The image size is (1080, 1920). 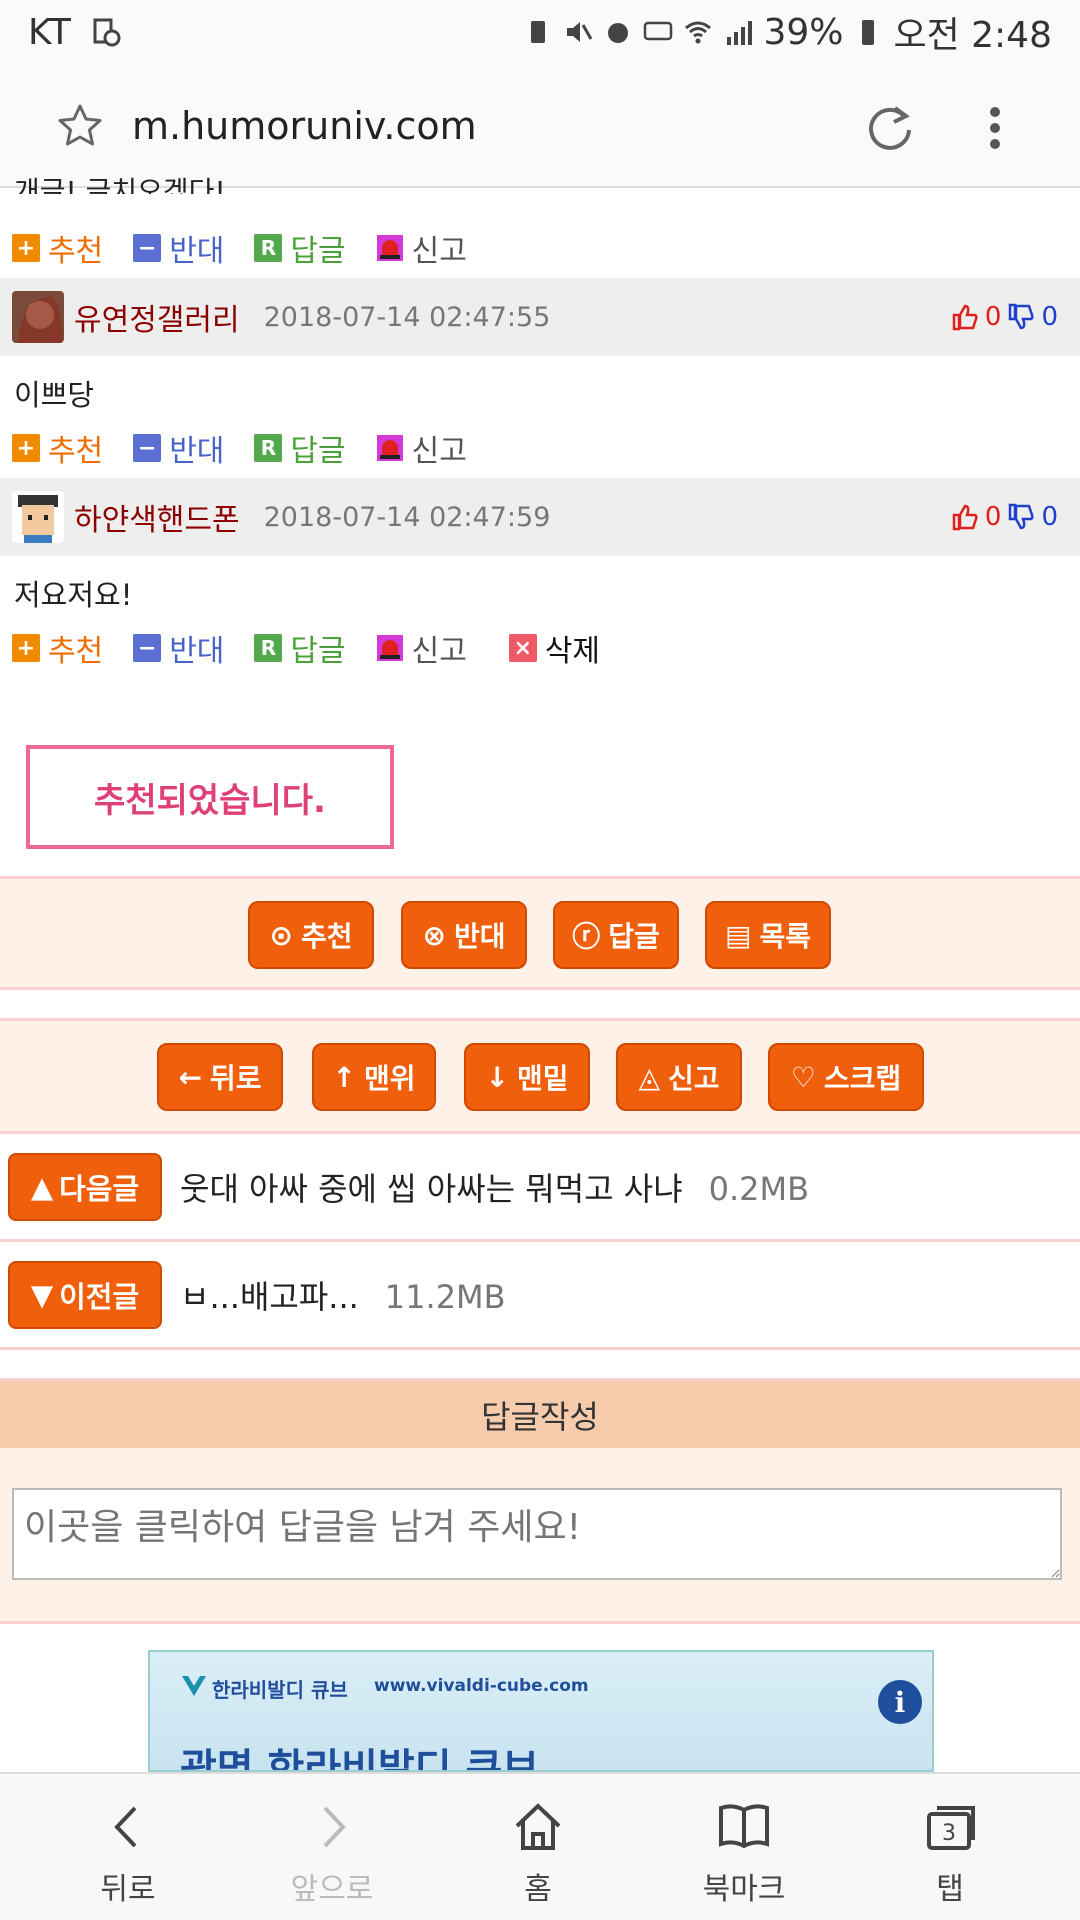 I want to click on delete-label: 삭제, so click(x=572, y=651).